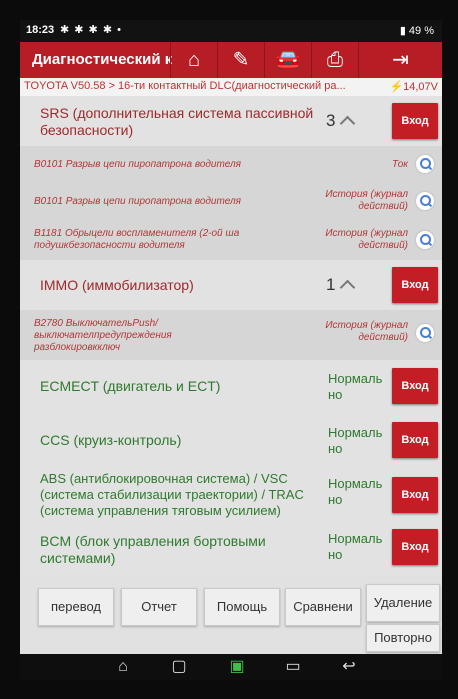 Image resolution: width=458 pixels, height=699 pixels. What do you see at coordinates (130, 386) in the screenshot?
I see `system-name: ECMECT (двигатель и ECT)` at bounding box center [130, 386].